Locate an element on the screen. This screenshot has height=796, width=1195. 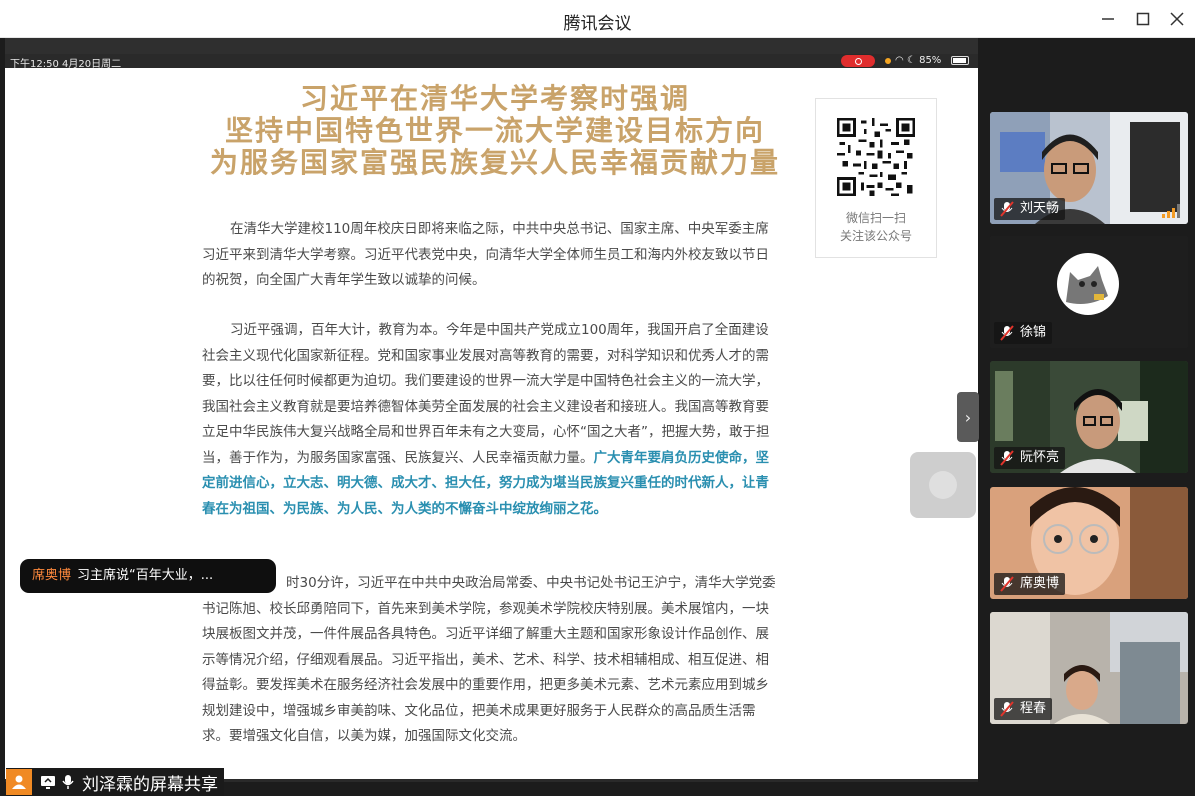
moon-icon: ☾ is located at coordinates (911, 60).